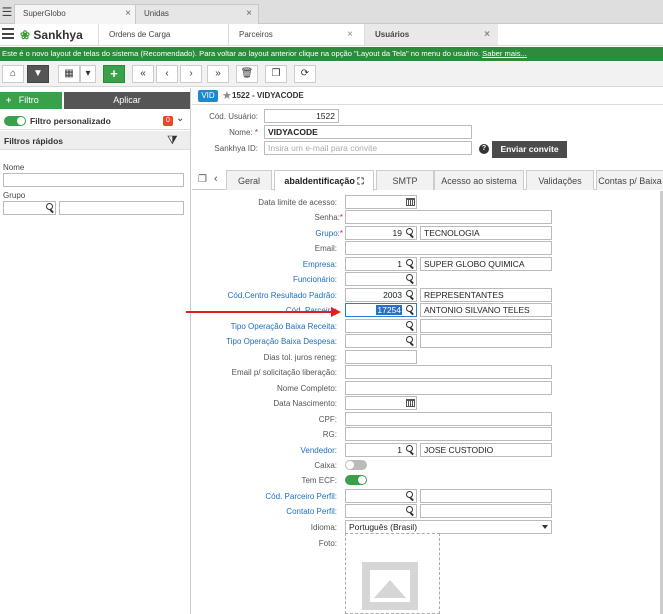  I want to click on next-record-icon: ›, so click(191, 74).